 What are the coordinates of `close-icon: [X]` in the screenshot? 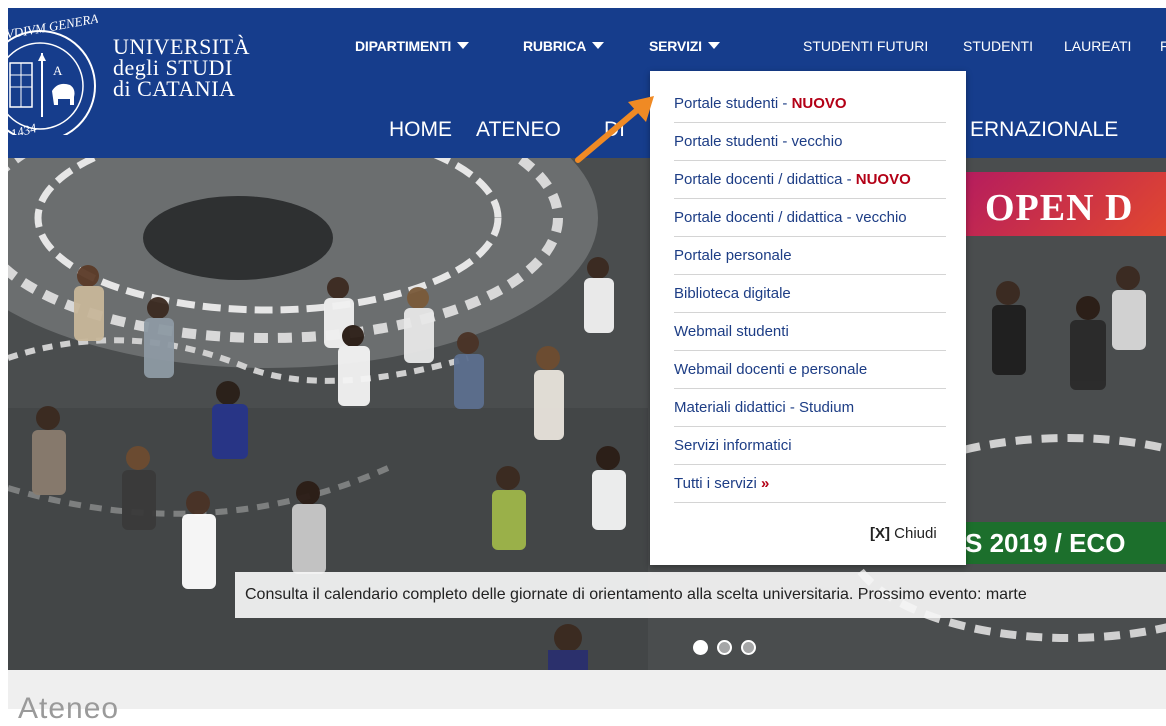 It's located at (880, 533).